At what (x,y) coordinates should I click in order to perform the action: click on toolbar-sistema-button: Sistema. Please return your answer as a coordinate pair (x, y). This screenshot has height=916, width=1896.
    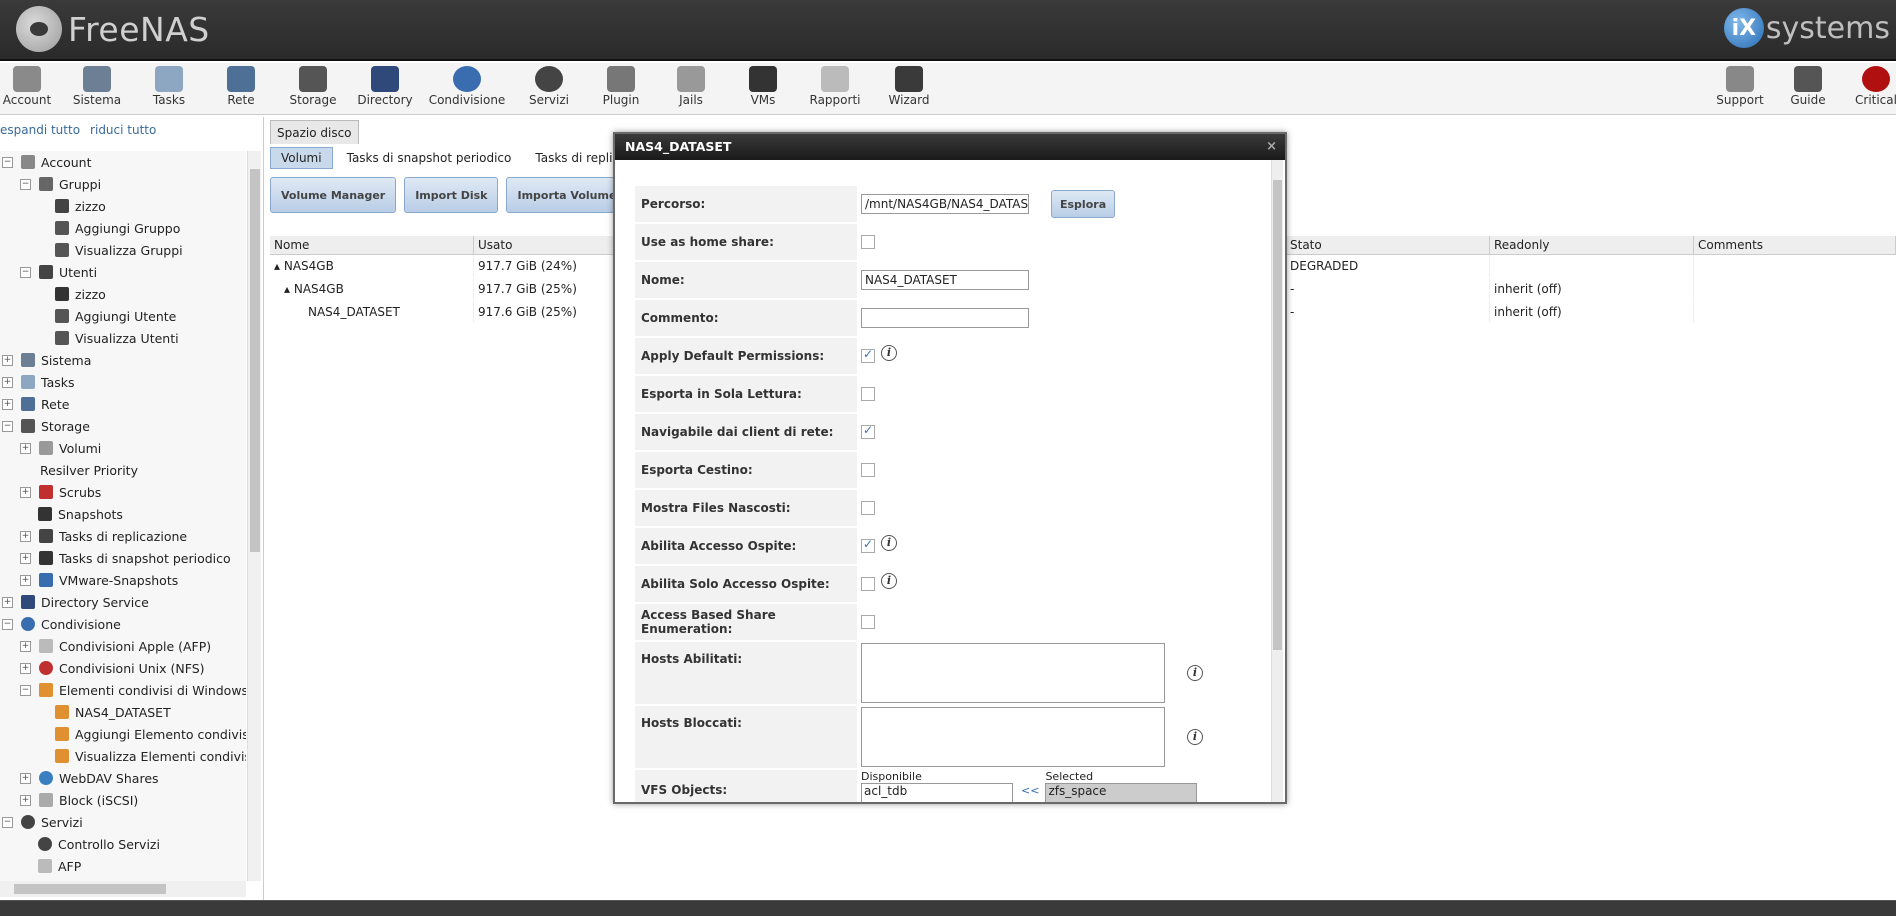
    Looking at the image, I should click on (97, 86).